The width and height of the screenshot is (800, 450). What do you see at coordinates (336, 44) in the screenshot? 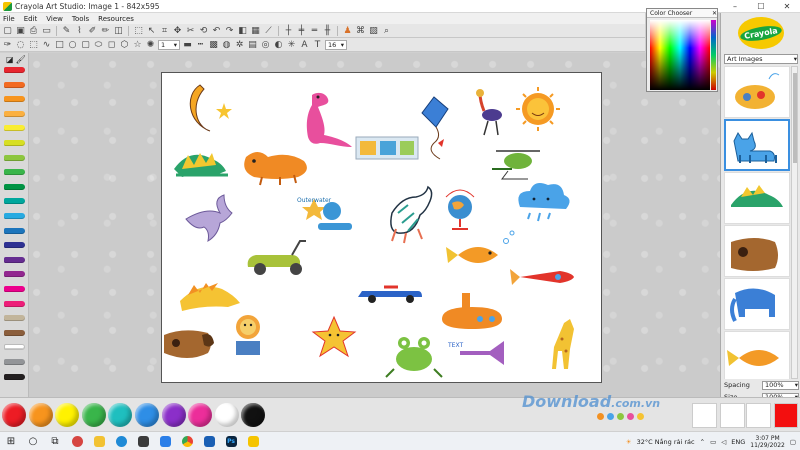
I see `font-size-stepper: 16 ▾` at bounding box center [336, 44].